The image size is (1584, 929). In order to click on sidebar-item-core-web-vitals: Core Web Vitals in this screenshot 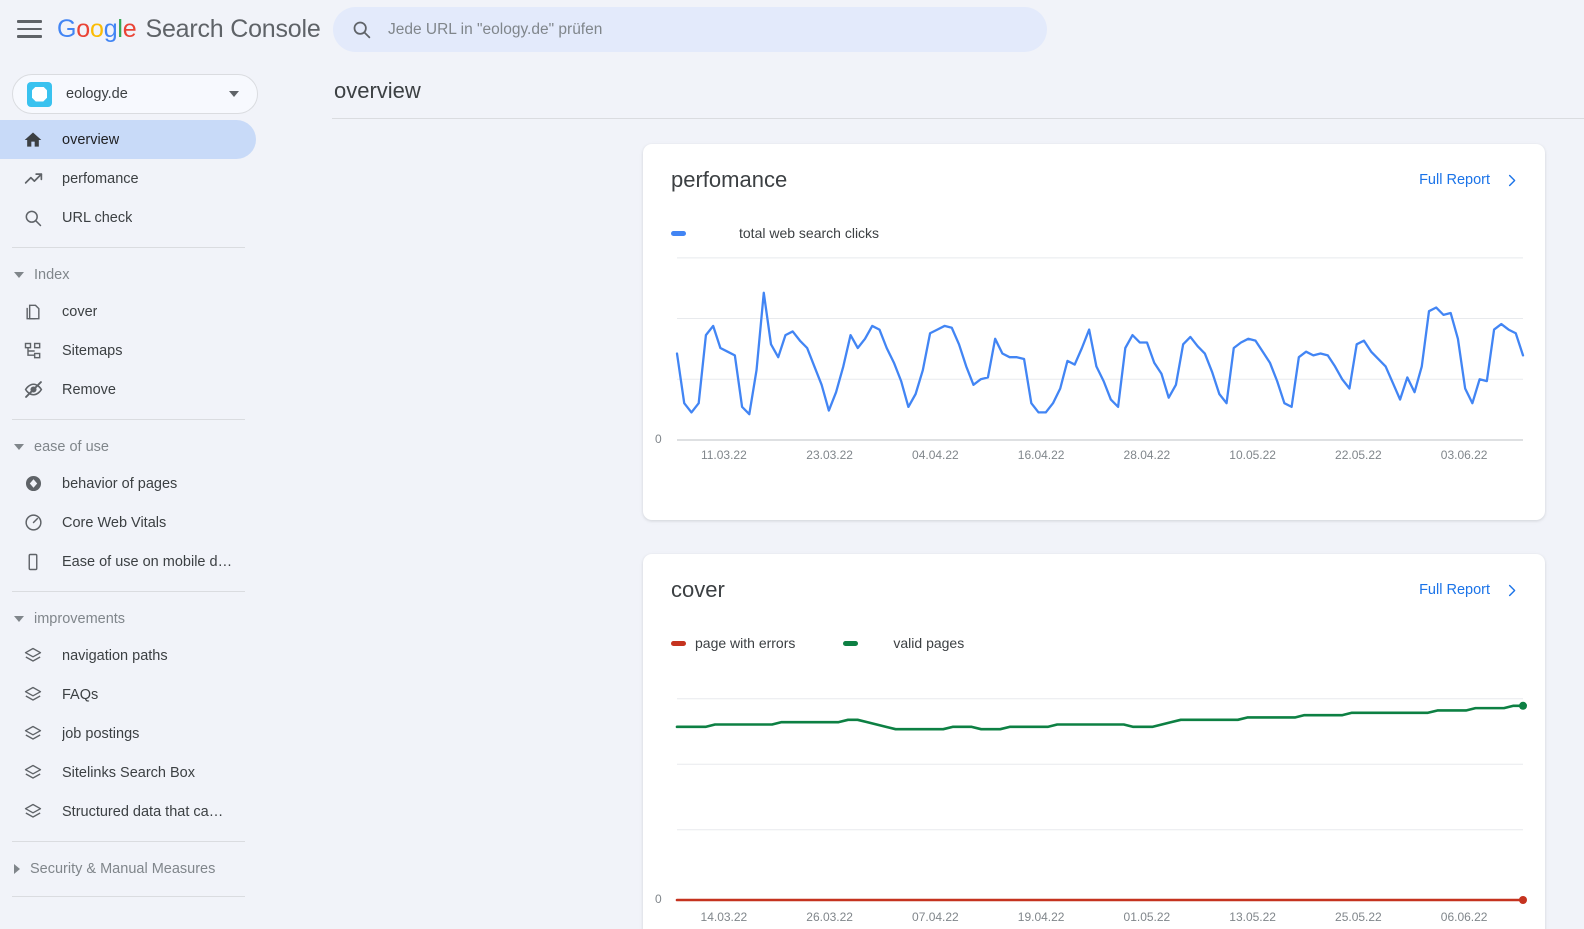, I will do `click(128, 522)`.